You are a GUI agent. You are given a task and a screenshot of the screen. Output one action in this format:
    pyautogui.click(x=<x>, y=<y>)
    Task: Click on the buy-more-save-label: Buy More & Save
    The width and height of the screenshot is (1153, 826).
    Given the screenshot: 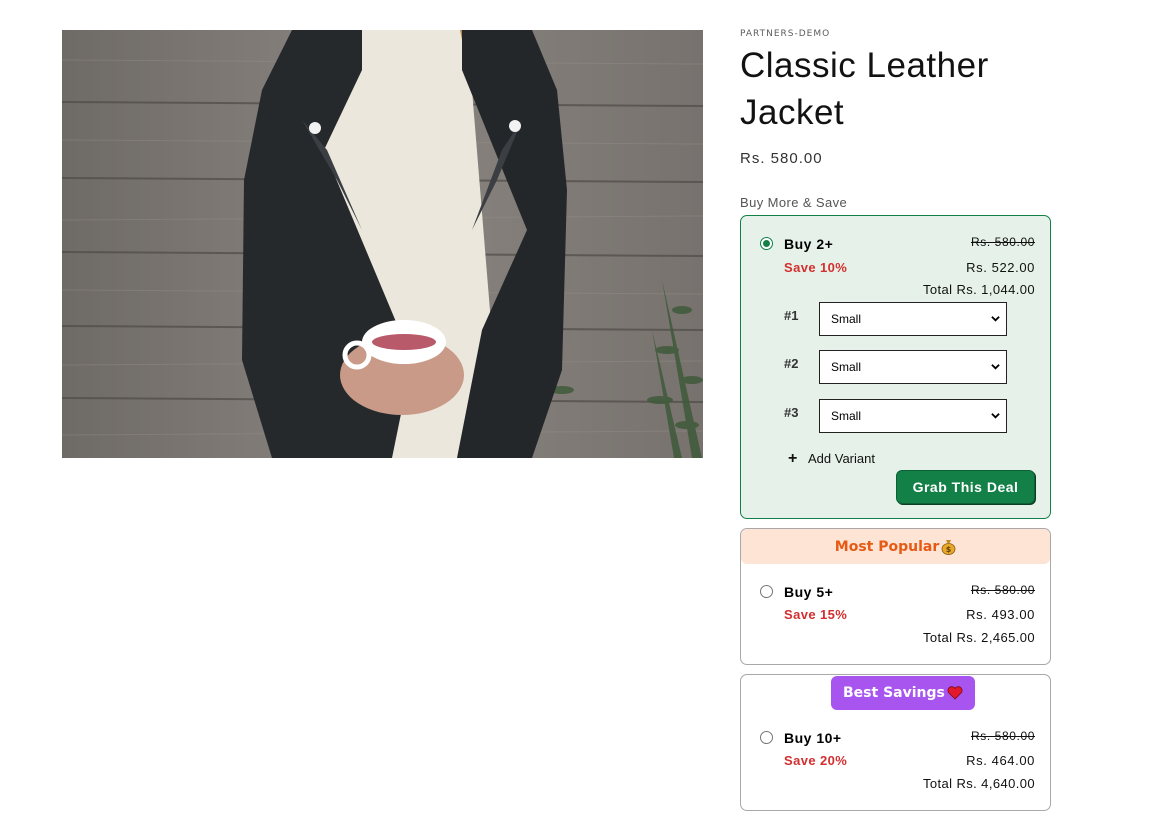 What is the action you would take?
    pyautogui.click(x=794, y=202)
    